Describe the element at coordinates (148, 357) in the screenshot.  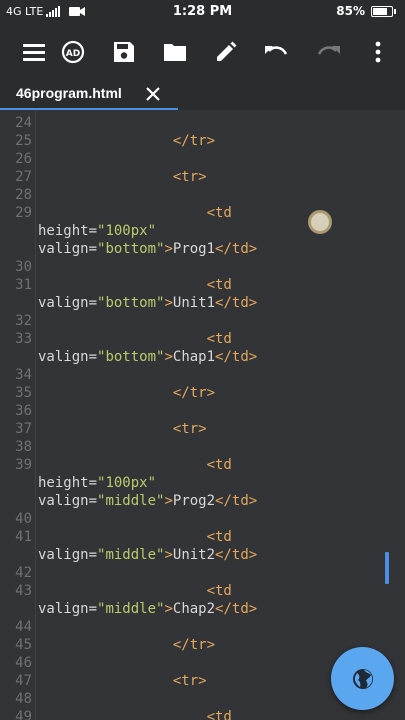
I see `code-line: valign="bottom">Chap1</td>` at that location.